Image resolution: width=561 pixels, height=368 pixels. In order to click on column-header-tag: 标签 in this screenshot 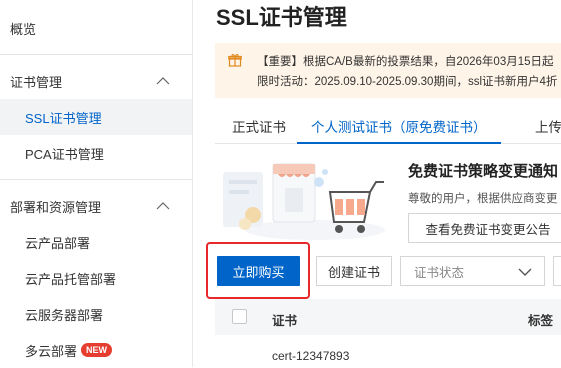, I will do `click(541, 321)`.